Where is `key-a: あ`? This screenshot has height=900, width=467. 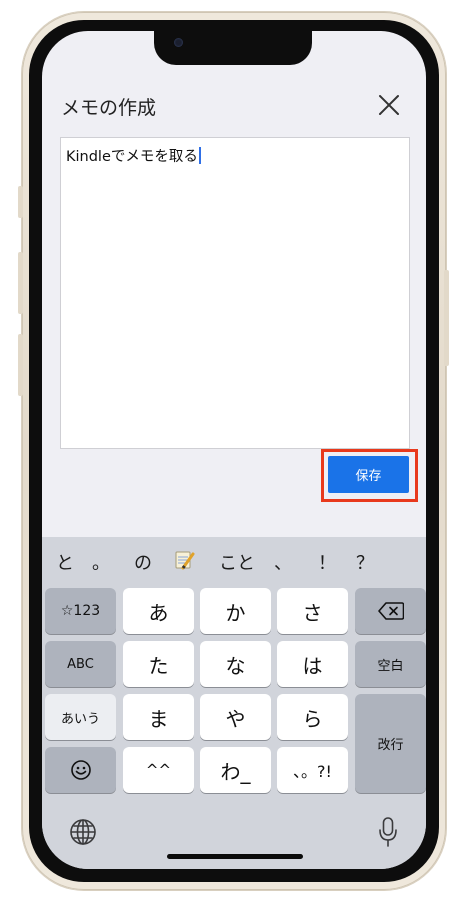
key-a: あ is located at coordinates (158, 611).